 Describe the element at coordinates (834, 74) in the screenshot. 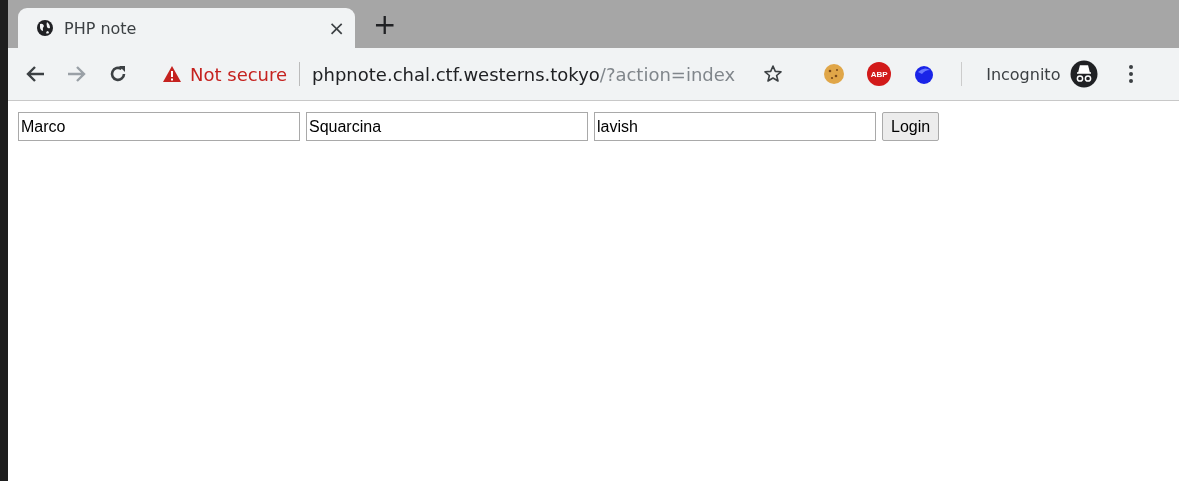

I see `cookie-icon` at that location.